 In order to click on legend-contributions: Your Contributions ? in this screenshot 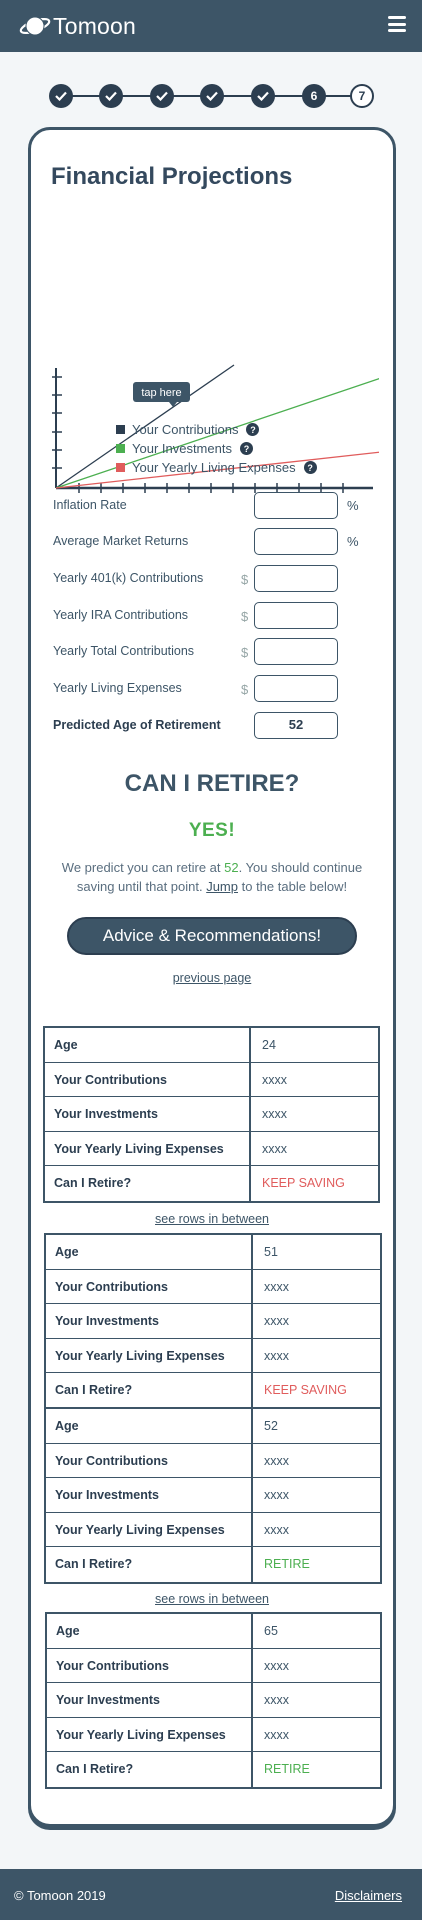, I will do `click(216, 429)`.